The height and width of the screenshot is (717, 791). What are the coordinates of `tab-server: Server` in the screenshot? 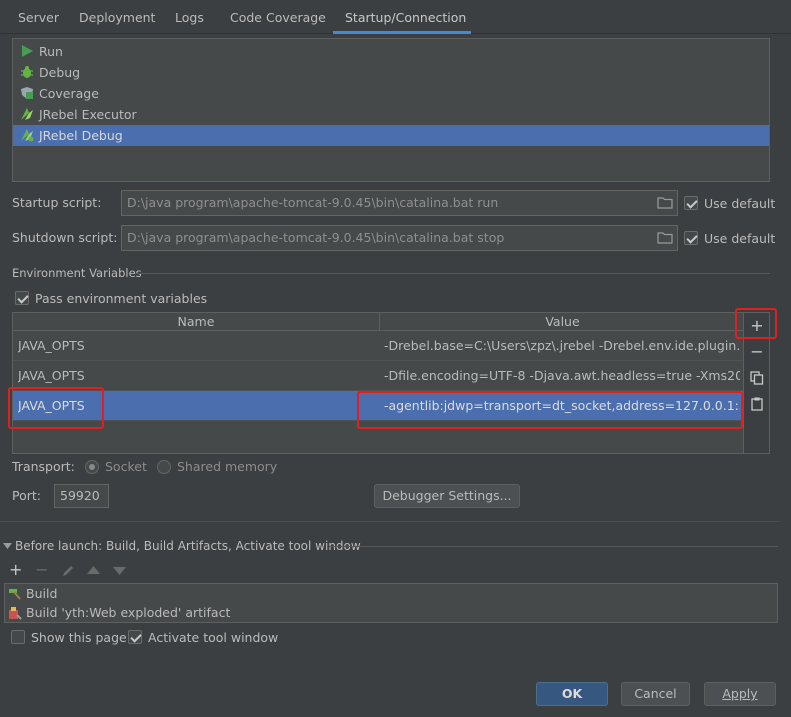 It's located at (38, 17).